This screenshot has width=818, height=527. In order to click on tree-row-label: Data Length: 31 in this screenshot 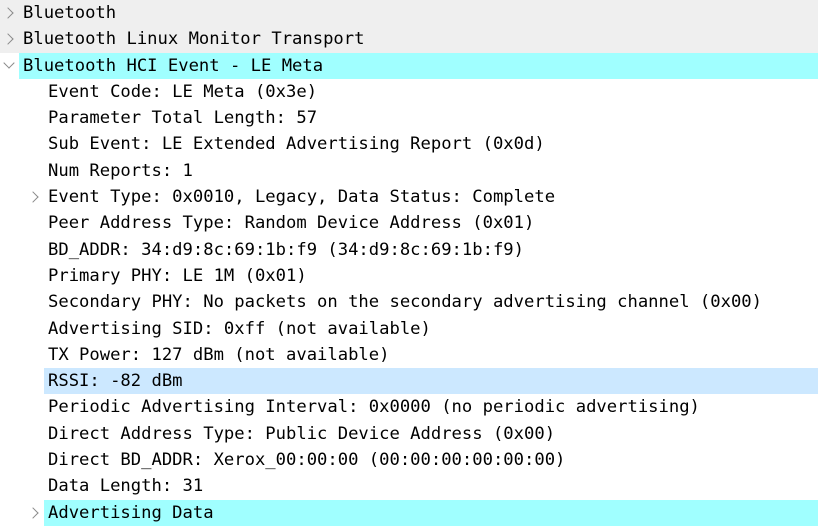, I will do `click(126, 486)`.